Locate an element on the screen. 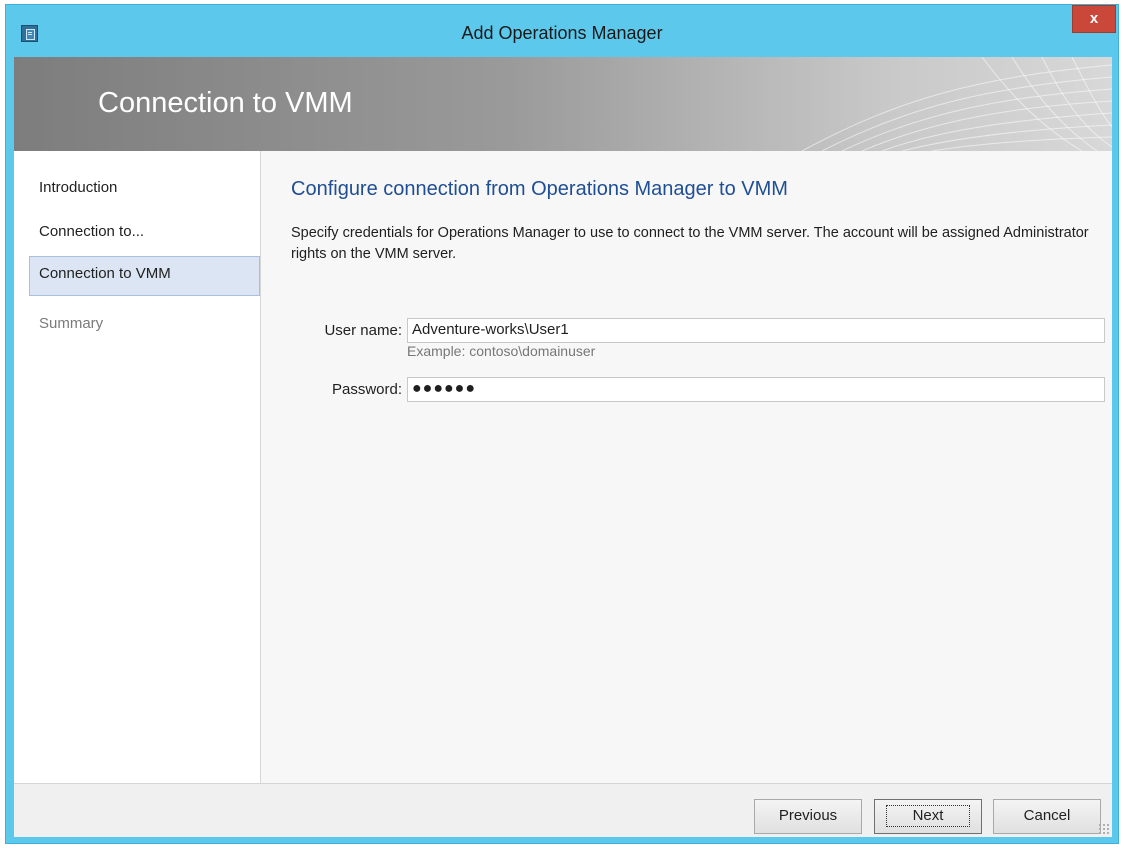 The image size is (1125, 848). password-field: ●●●●●● is located at coordinates (756, 389).